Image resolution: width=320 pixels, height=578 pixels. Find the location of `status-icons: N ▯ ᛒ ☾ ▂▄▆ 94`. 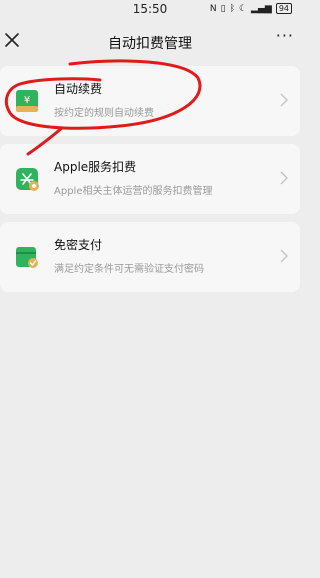

status-icons: N ▯ ᛒ ☾ ▂▄▆ 94 is located at coordinates (251, 8).